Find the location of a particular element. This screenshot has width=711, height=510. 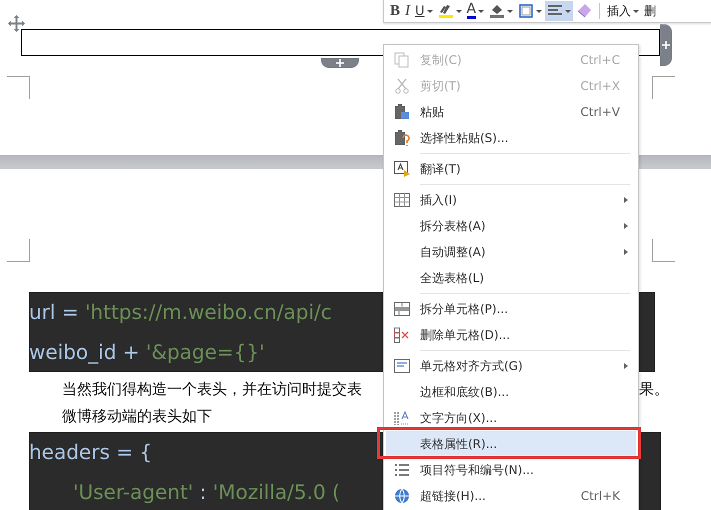

split-cells-icon is located at coordinates (402, 309).